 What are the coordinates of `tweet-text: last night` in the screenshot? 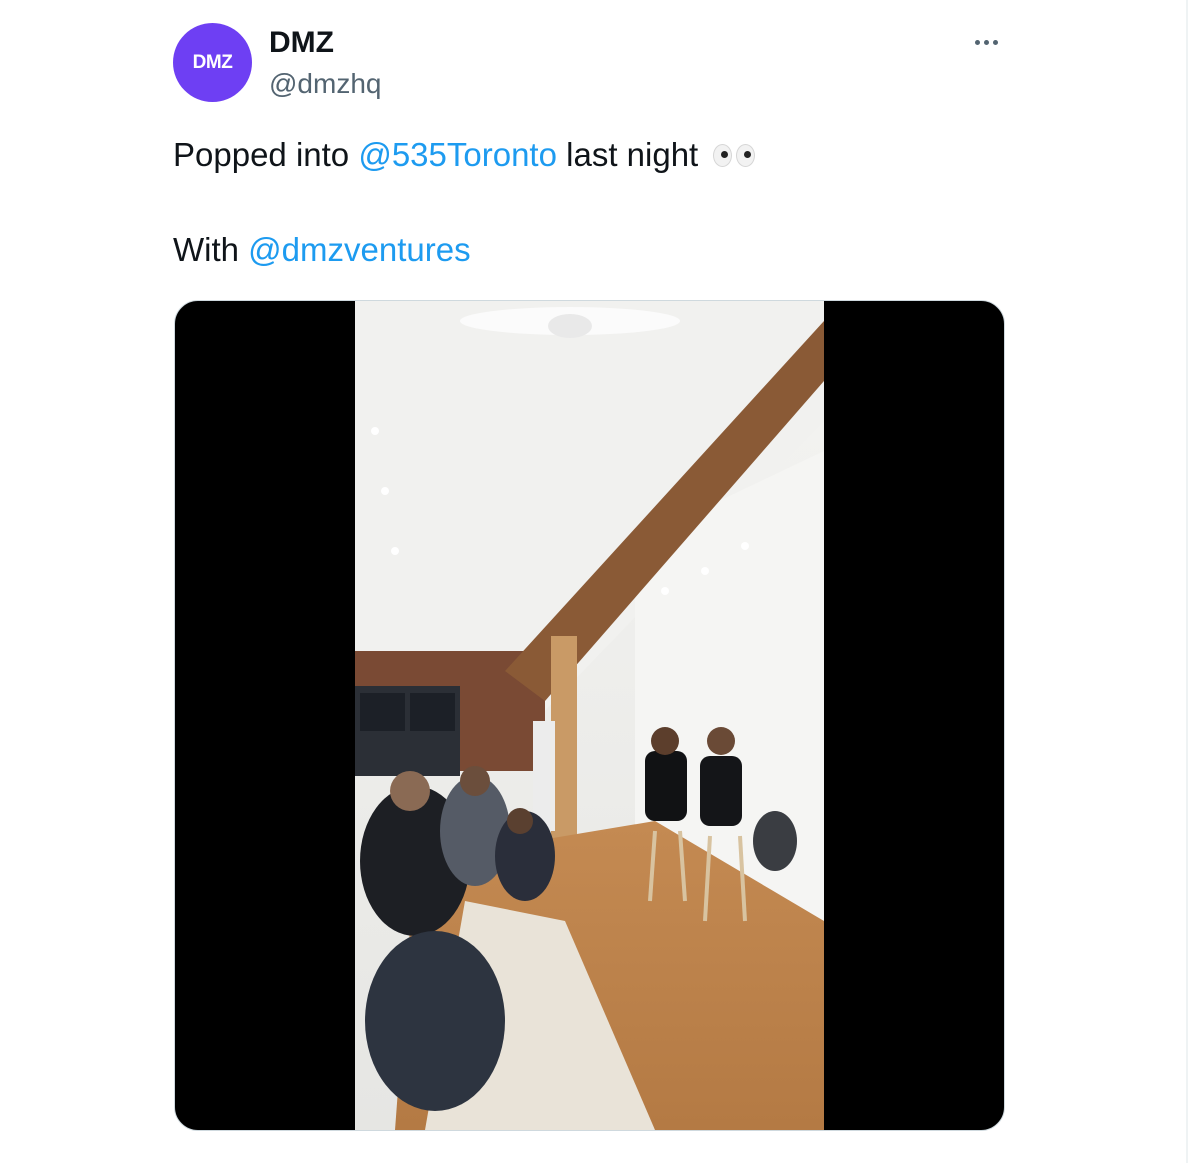 It's located at (627, 154).